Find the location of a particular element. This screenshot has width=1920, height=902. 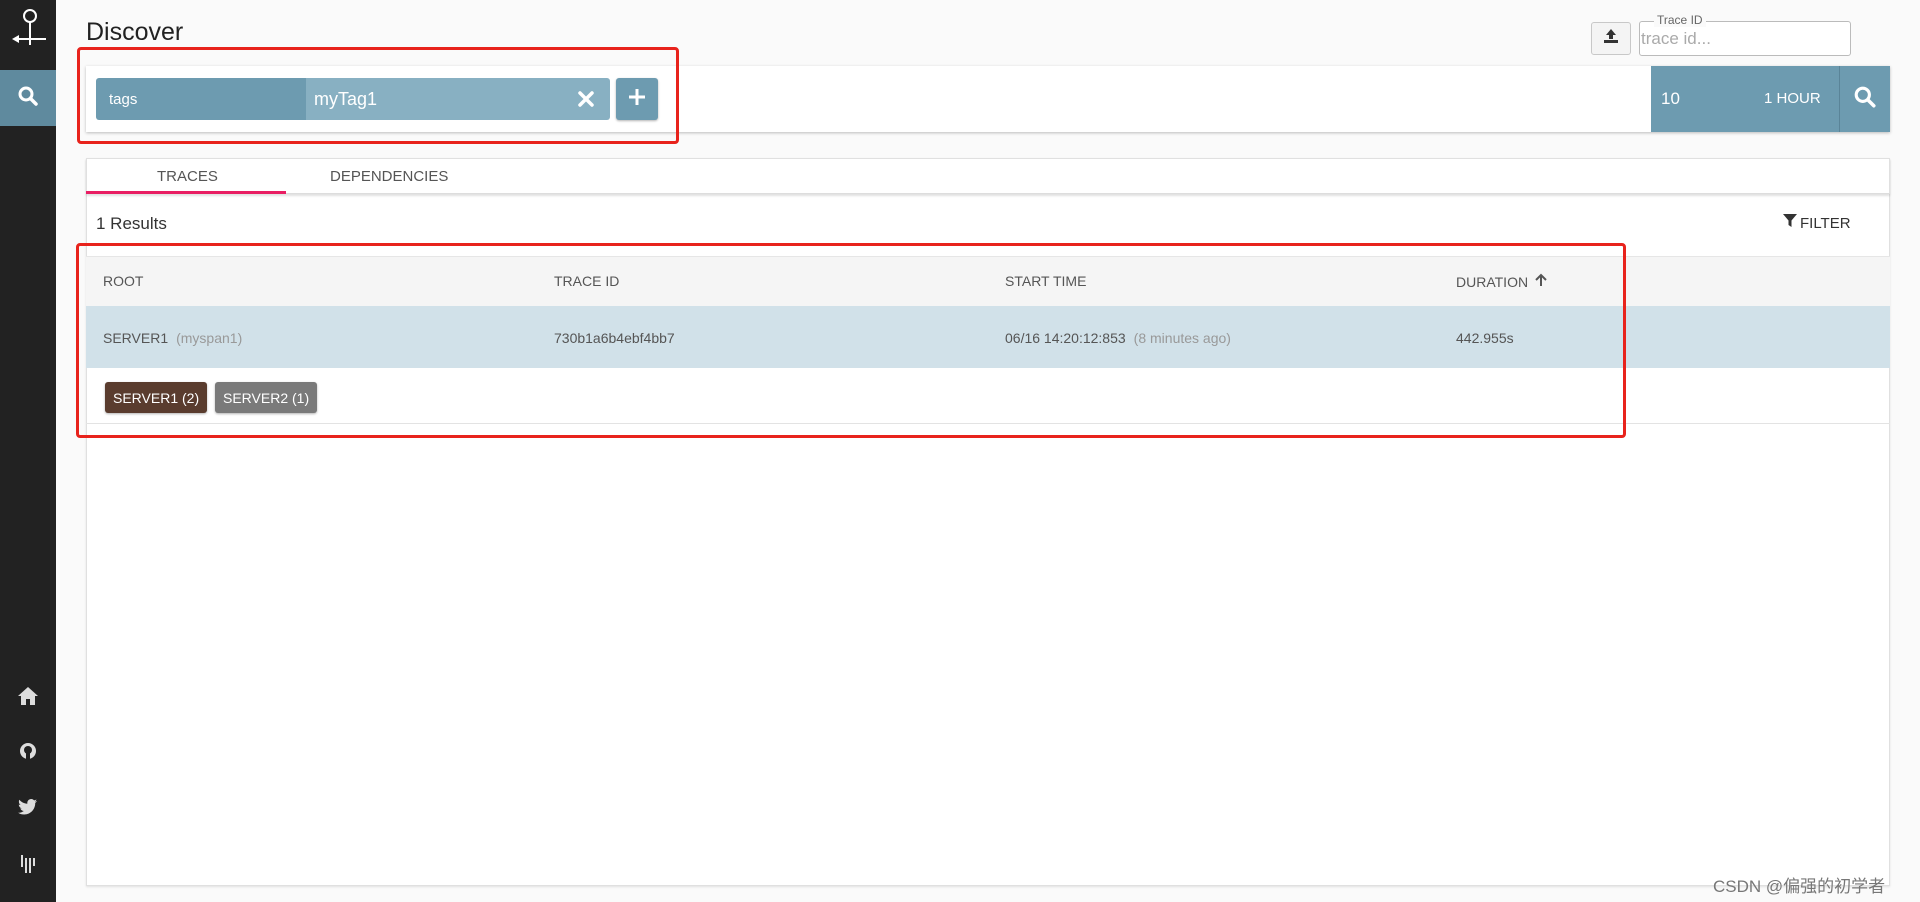

trace-id-label: Trace ID is located at coordinates (1680, 20).